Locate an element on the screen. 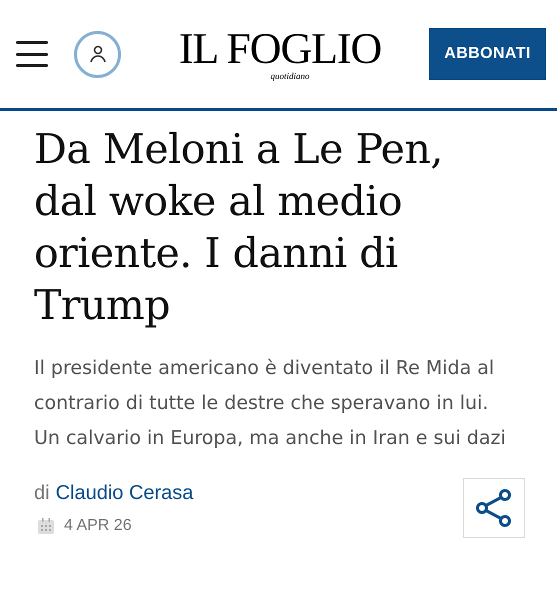 The height and width of the screenshot is (600, 557). author-link: Claudio Cerasa is located at coordinates (125, 493).